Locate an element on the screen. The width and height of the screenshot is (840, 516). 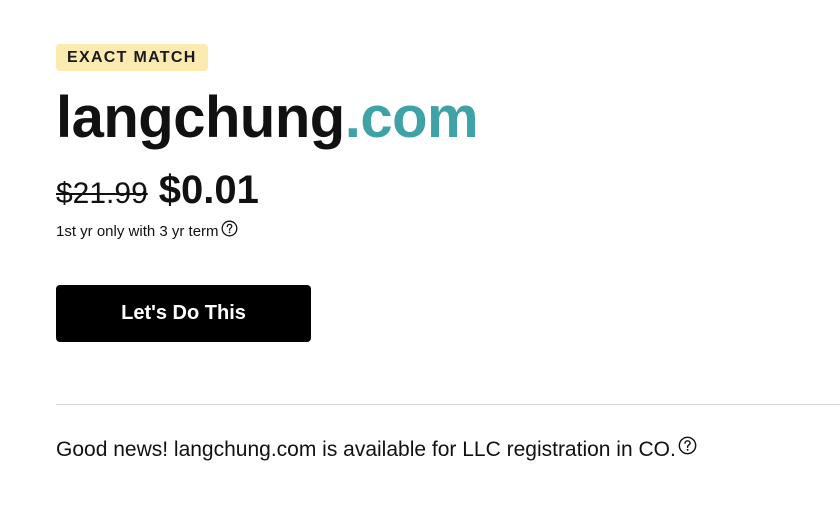
price-row: $21.99 $0.01 is located at coordinates (157, 192).